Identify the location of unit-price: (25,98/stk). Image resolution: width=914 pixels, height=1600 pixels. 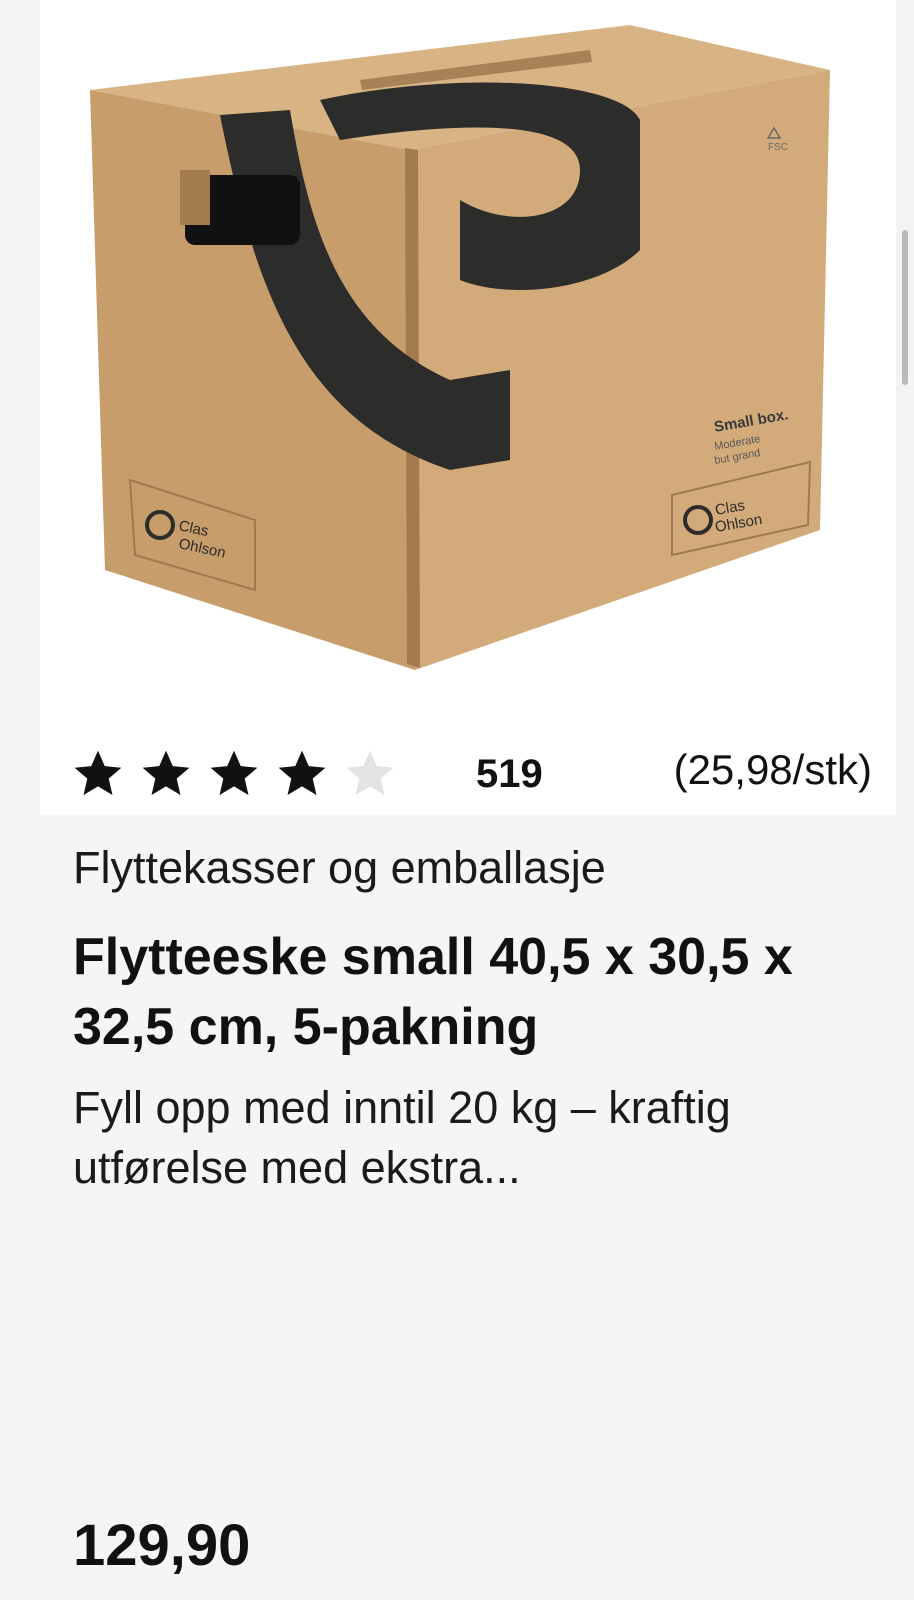
(772, 769).